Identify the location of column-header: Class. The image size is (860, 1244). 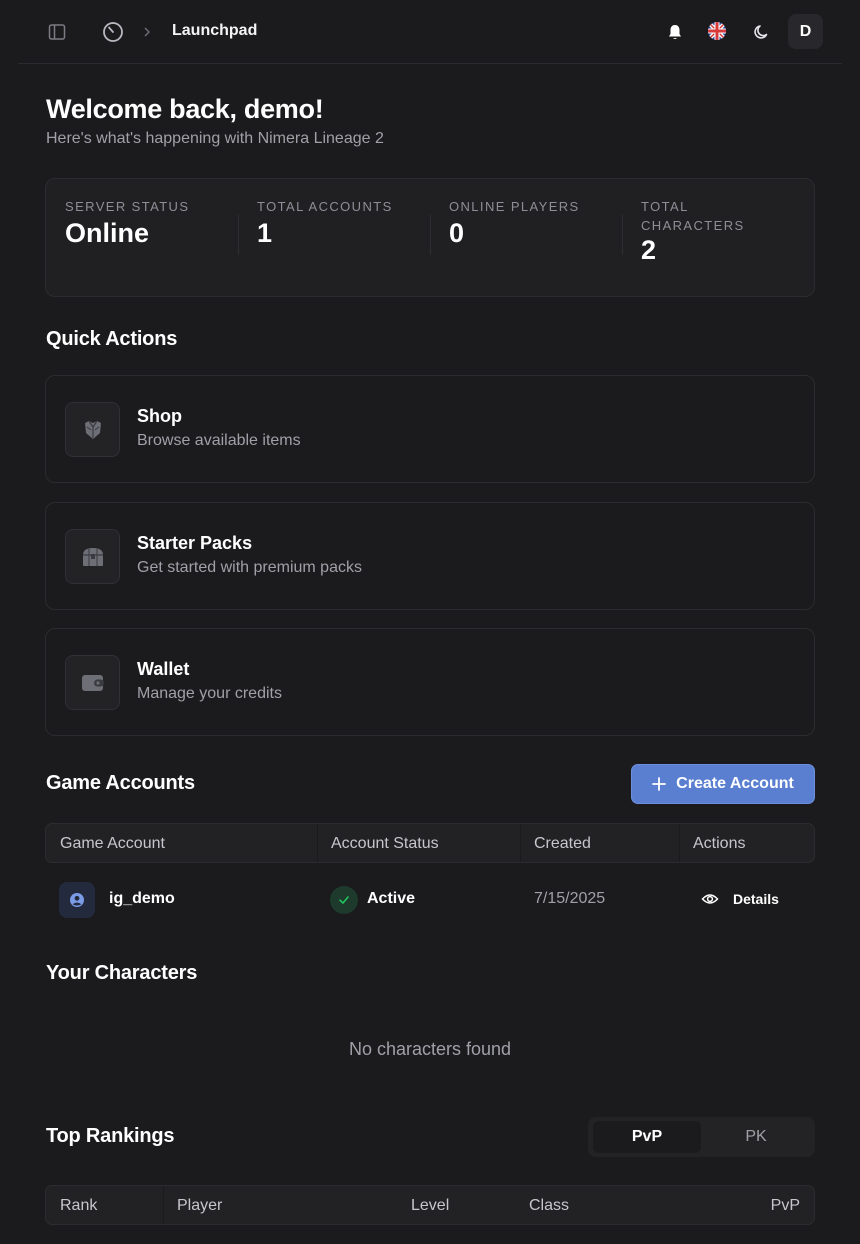
(549, 1205).